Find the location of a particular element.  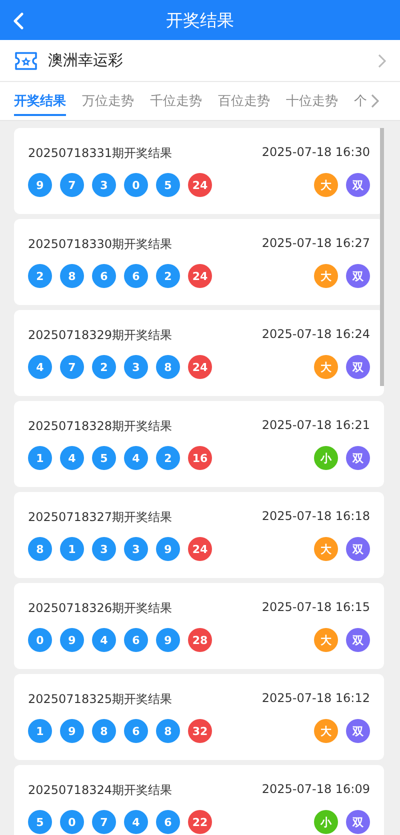

tab: 十位走势 is located at coordinates (312, 101).